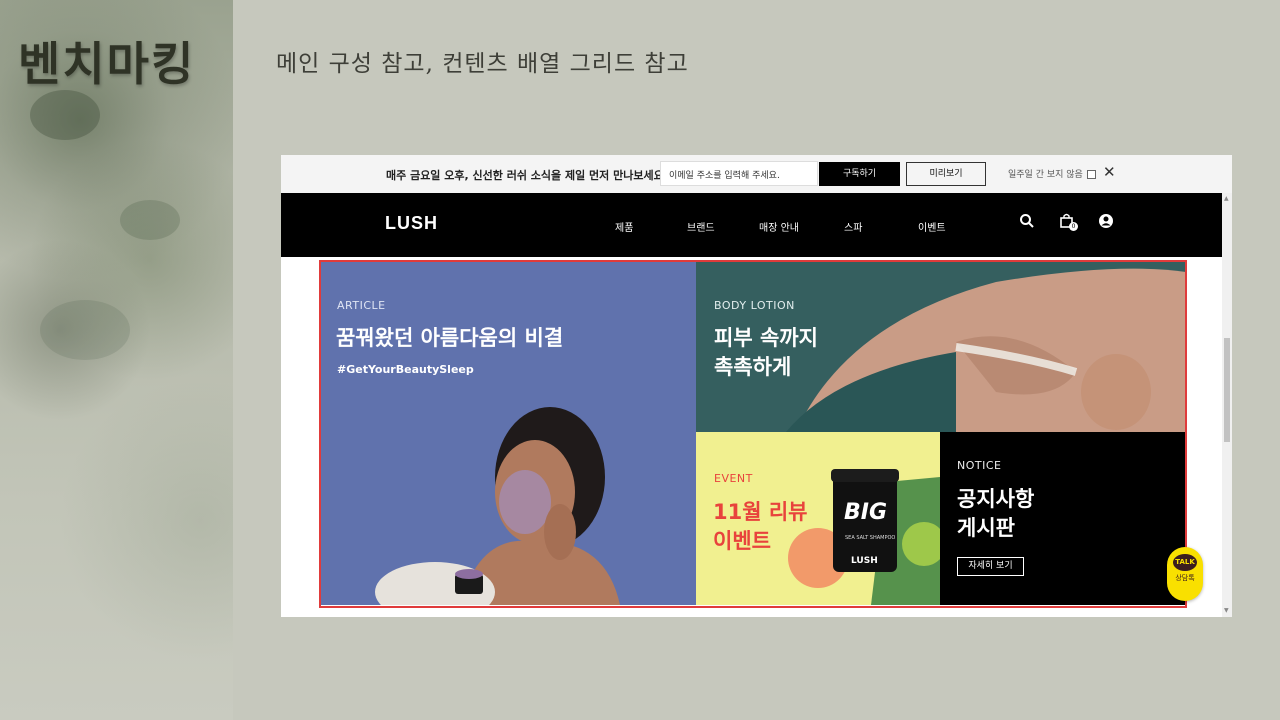  What do you see at coordinates (990, 566) in the screenshot?
I see `view-details-button: 자세히 보기` at bounding box center [990, 566].